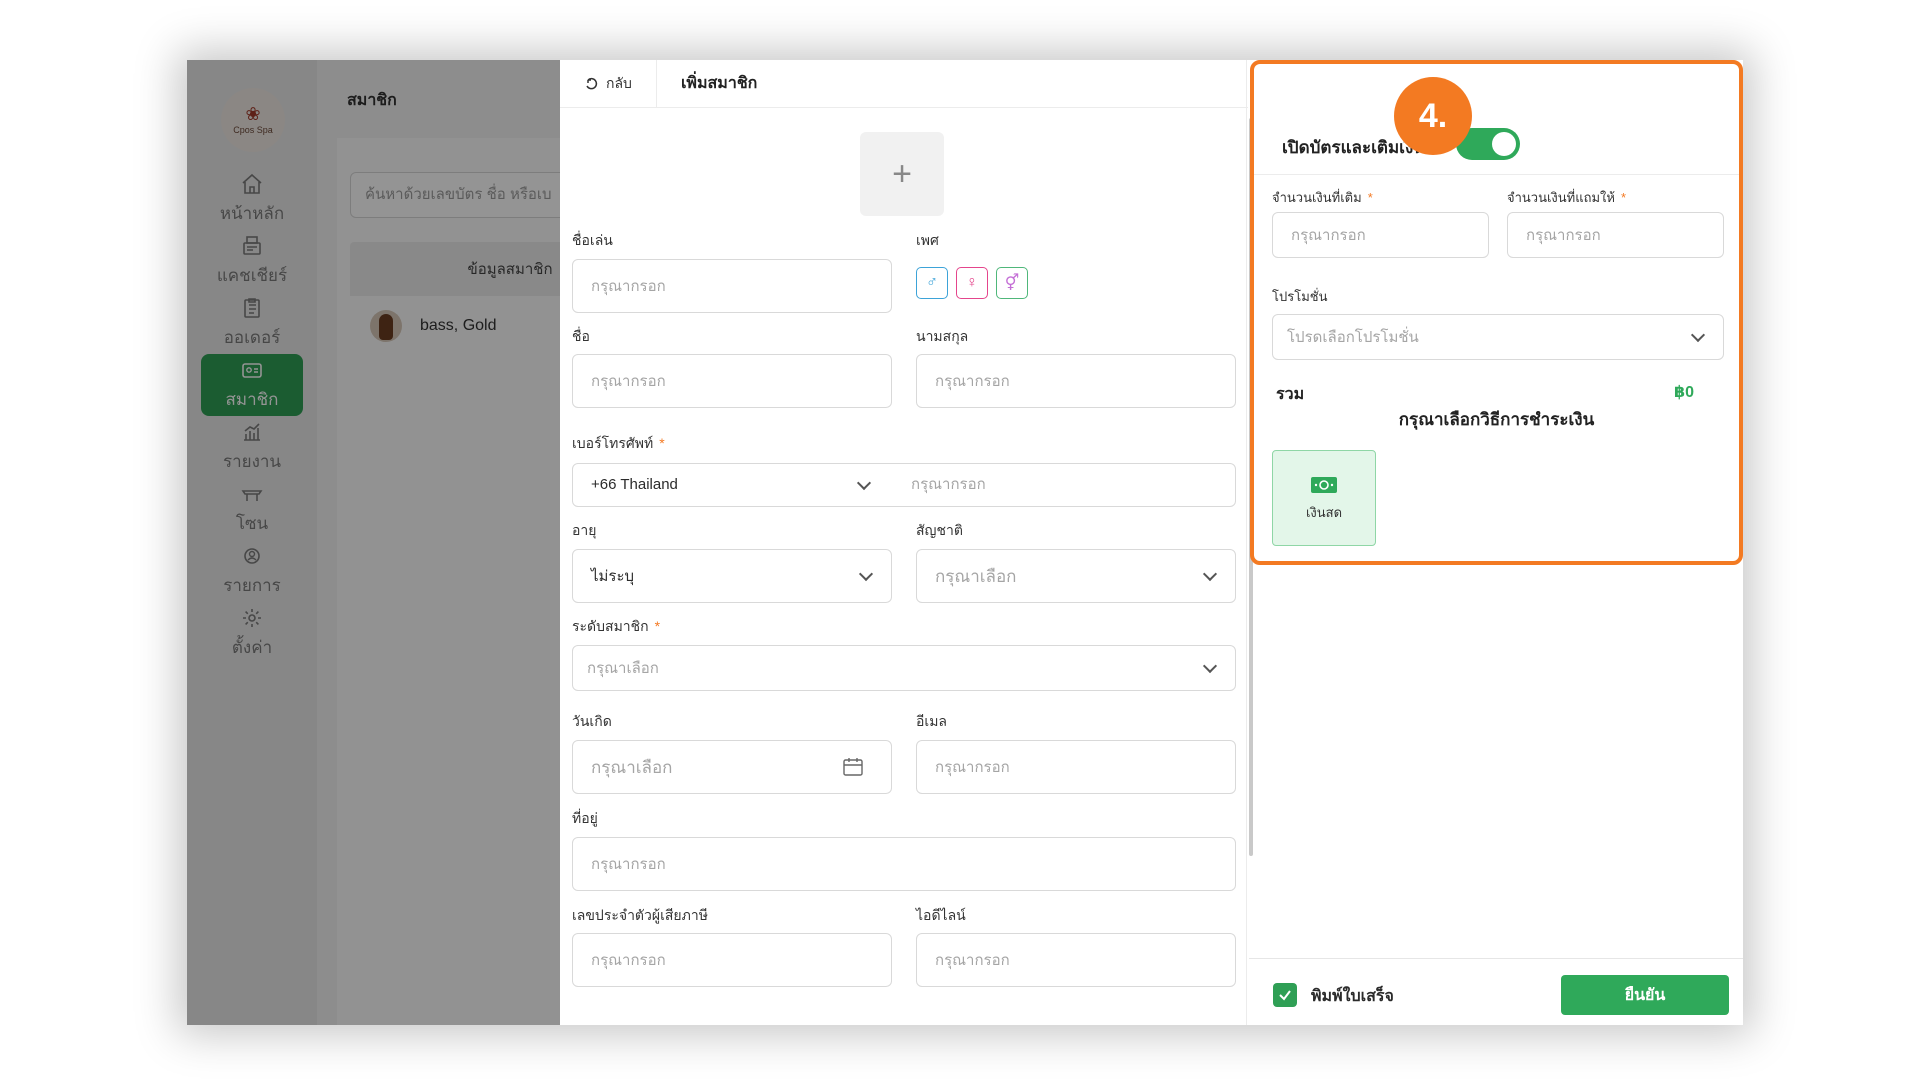  What do you see at coordinates (619, 82) in the screenshot?
I see `back-label: กลับ` at bounding box center [619, 82].